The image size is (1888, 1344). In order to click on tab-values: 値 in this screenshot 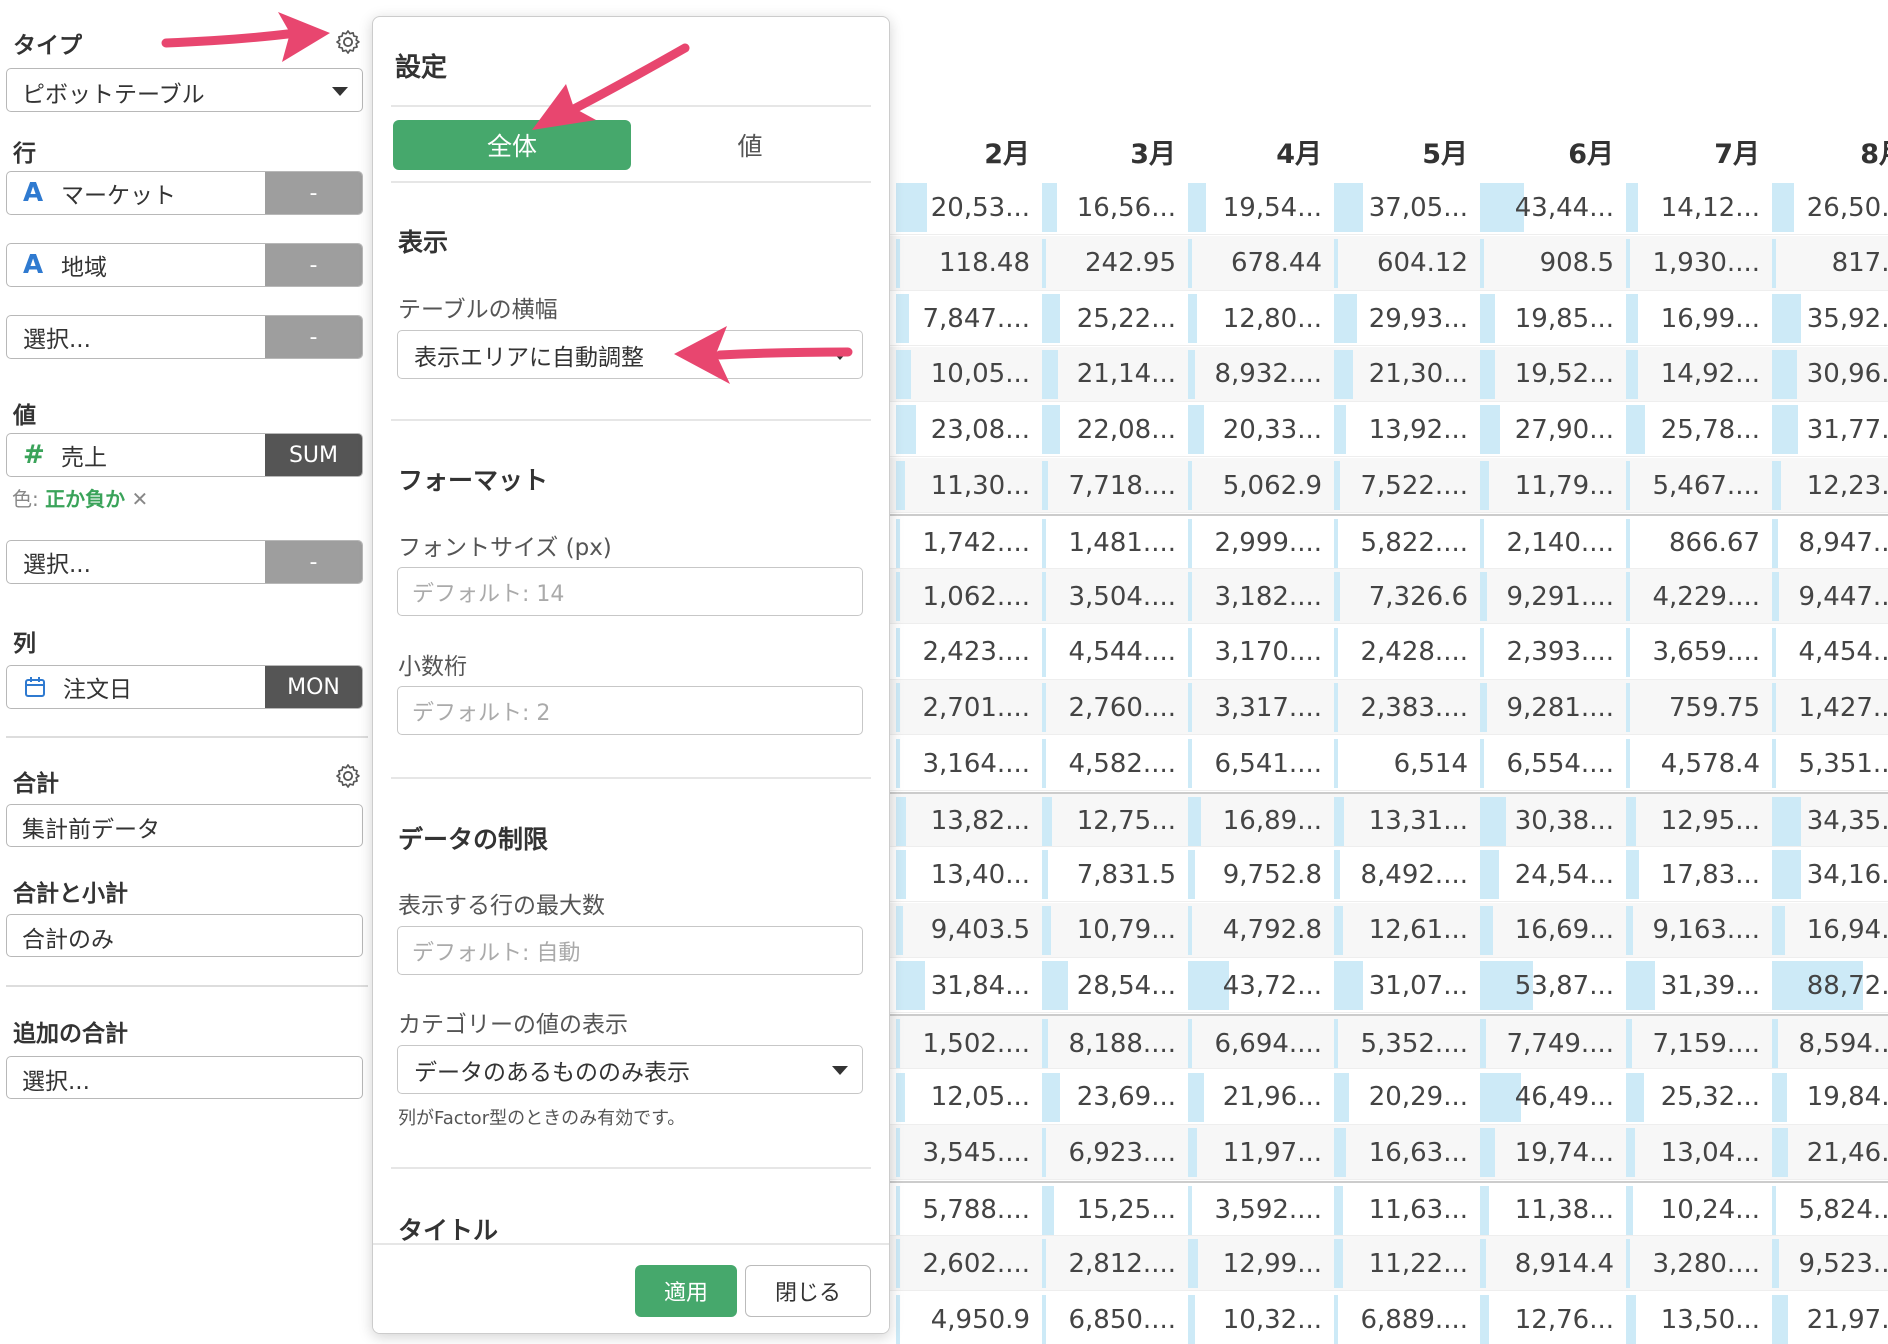, I will do `click(750, 145)`.